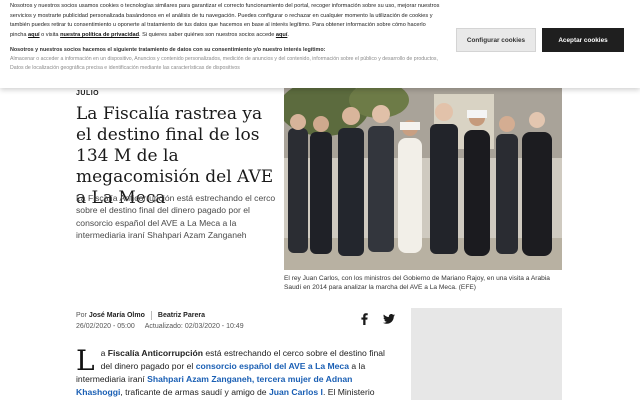 The height and width of the screenshot is (400, 640). I want to click on accept-cookies-button: Aceptar cookies, so click(583, 40).